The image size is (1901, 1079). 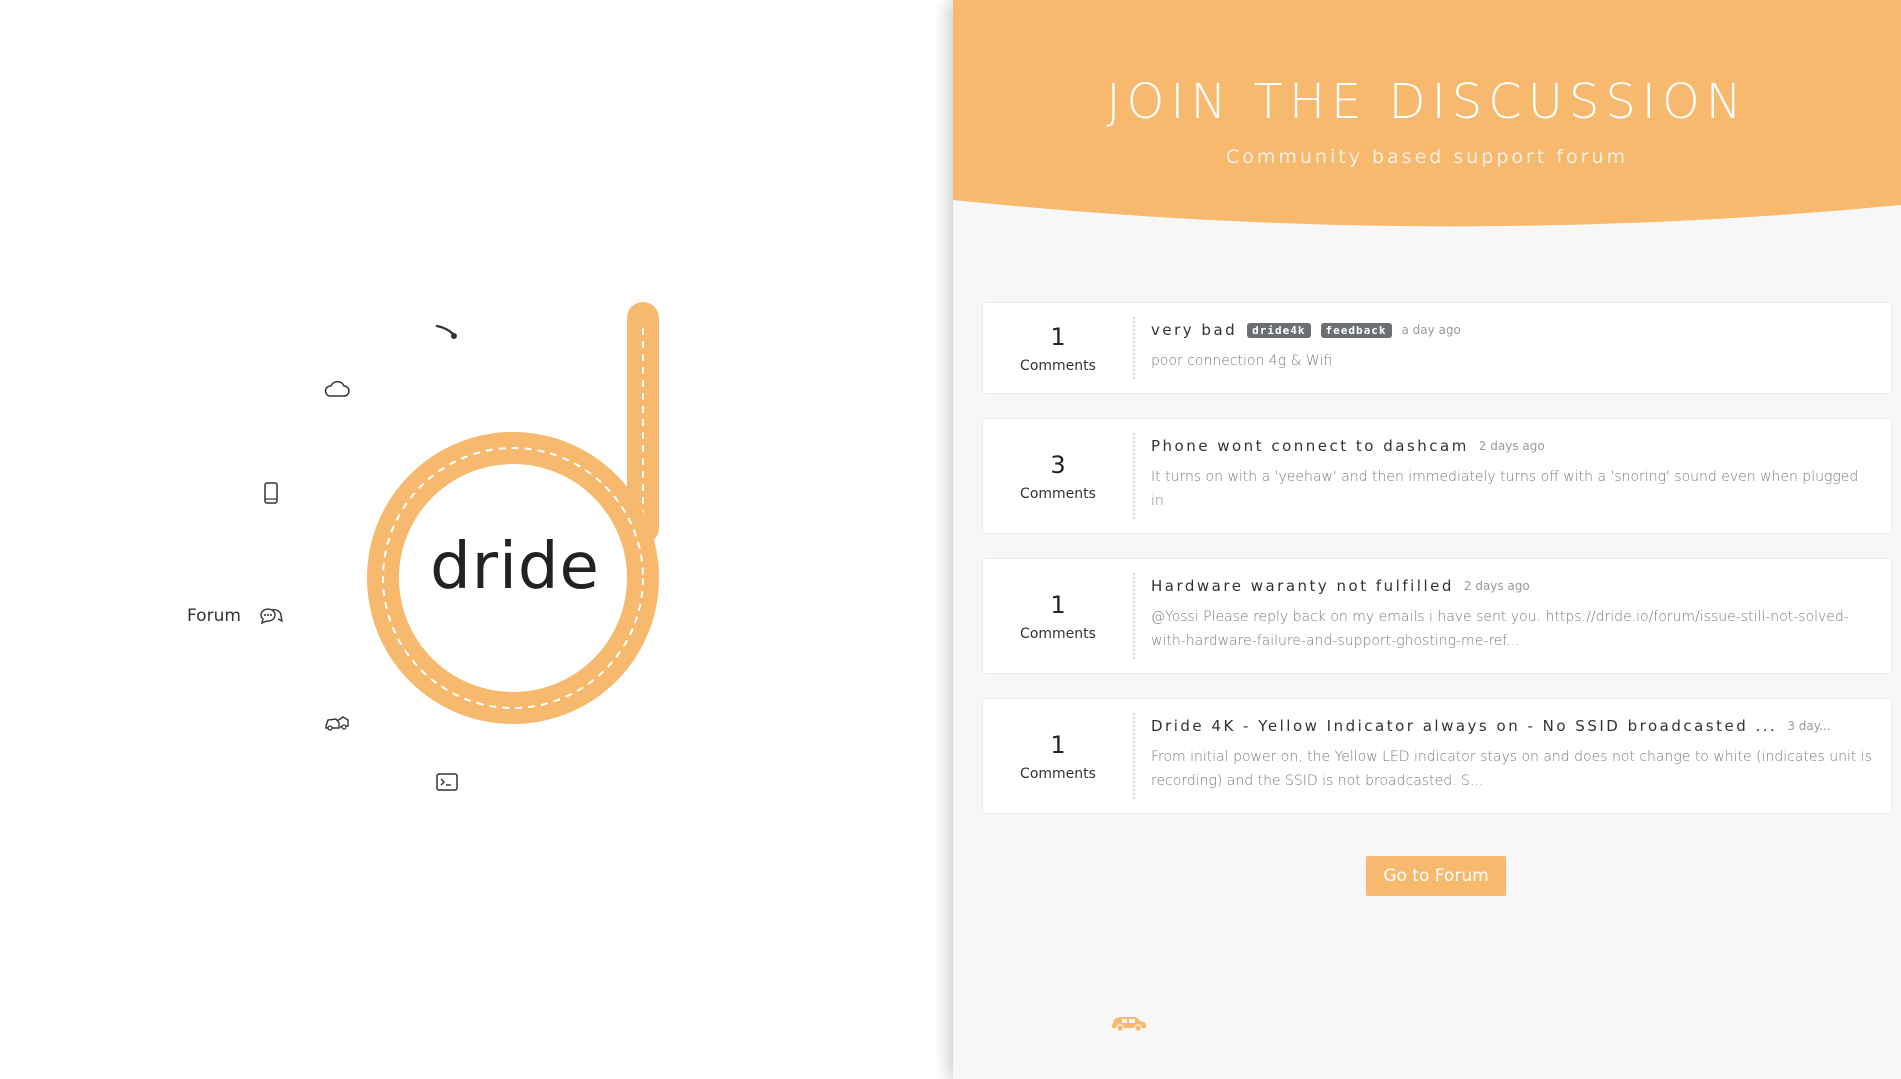 What do you see at coordinates (1310, 446) in the screenshot?
I see `thread-title: Phone wont connect to dashcam` at bounding box center [1310, 446].